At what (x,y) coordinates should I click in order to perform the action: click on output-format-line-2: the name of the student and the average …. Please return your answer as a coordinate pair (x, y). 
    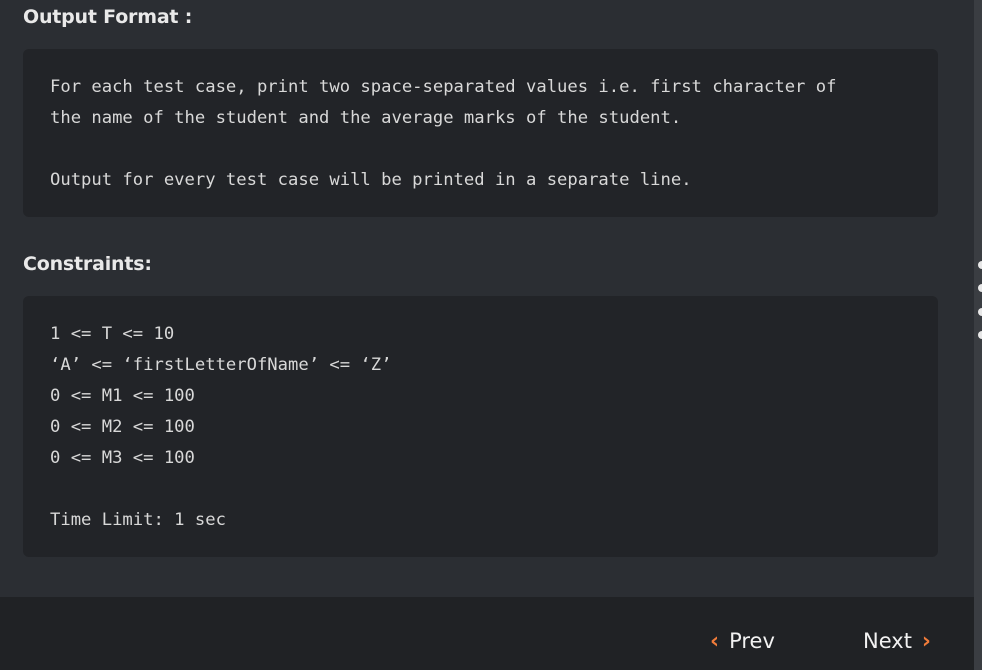
    Looking at the image, I should click on (366, 118).